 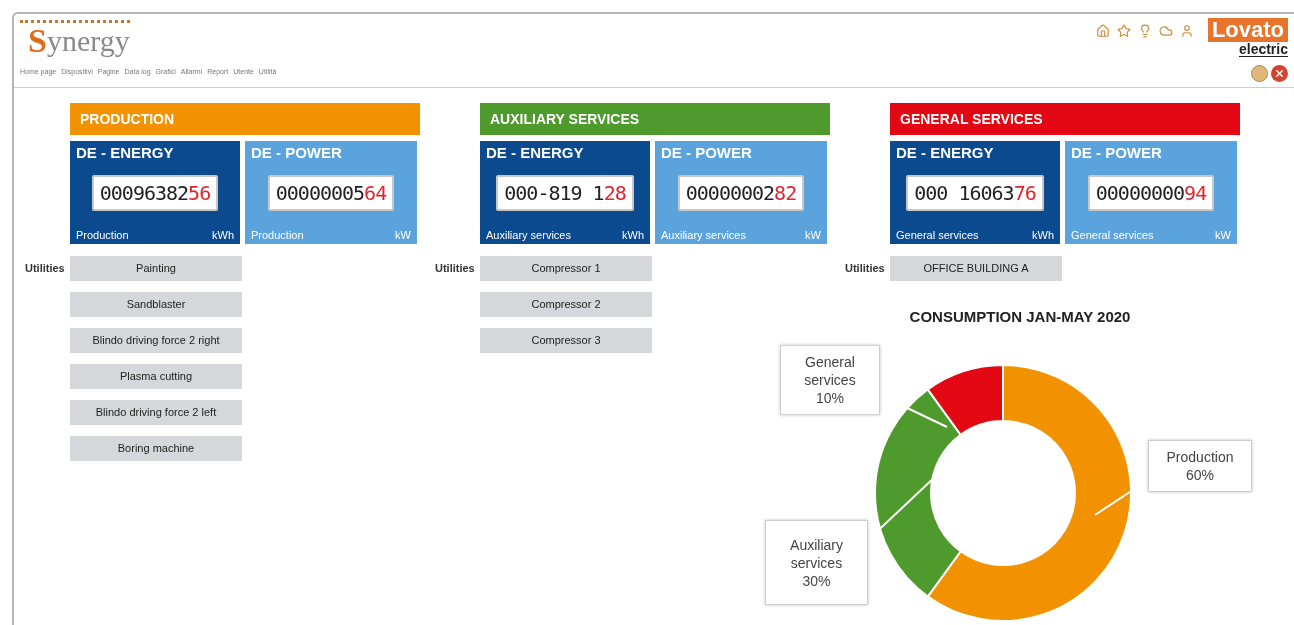 I want to click on cloud-icon, so click(x=1165, y=31).